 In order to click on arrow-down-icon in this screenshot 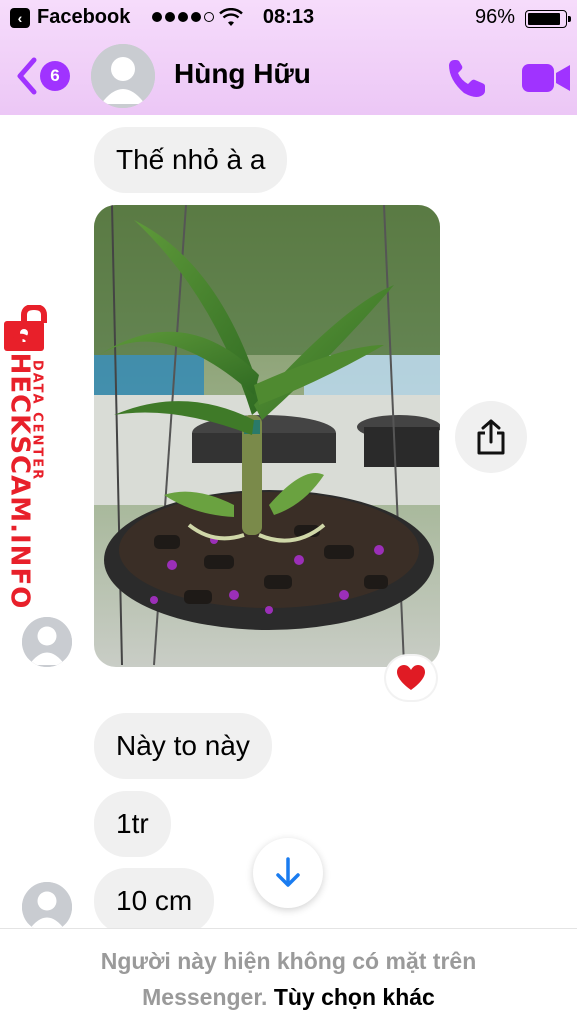, I will do `click(288, 872)`.